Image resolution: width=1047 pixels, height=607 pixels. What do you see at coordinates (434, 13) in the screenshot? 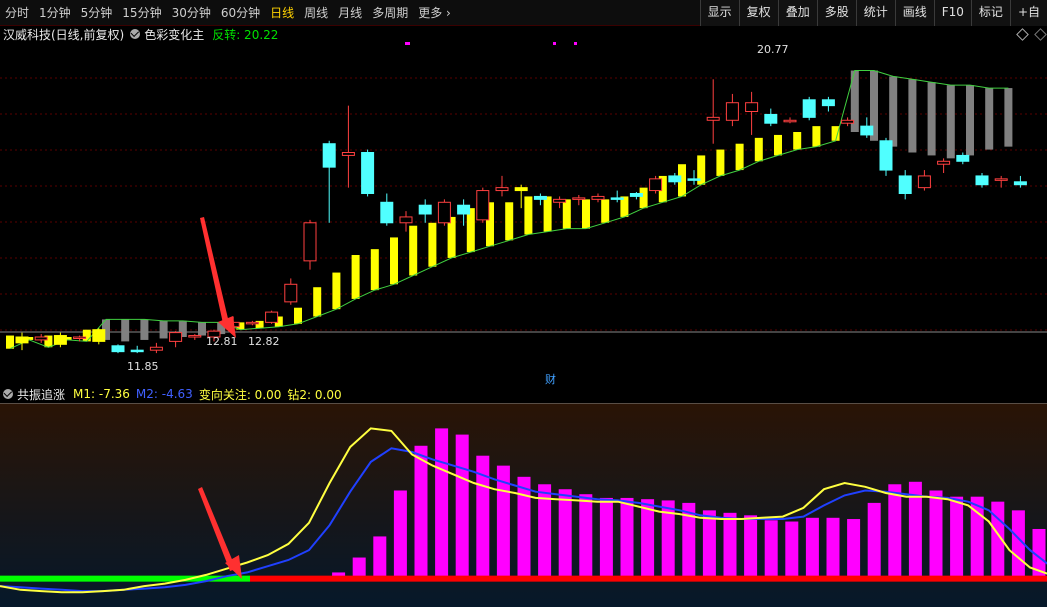
I see `period-tab-10: 更多 ›` at bounding box center [434, 13].